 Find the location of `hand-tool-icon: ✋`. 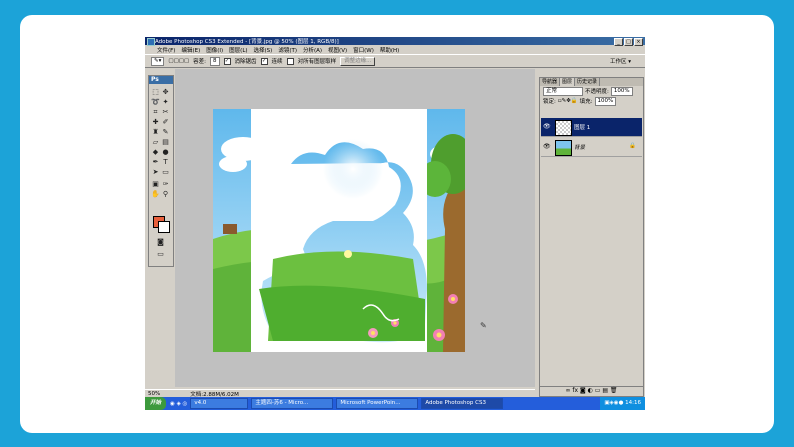

hand-tool-icon: ✋ is located at coordinates (155, 194).